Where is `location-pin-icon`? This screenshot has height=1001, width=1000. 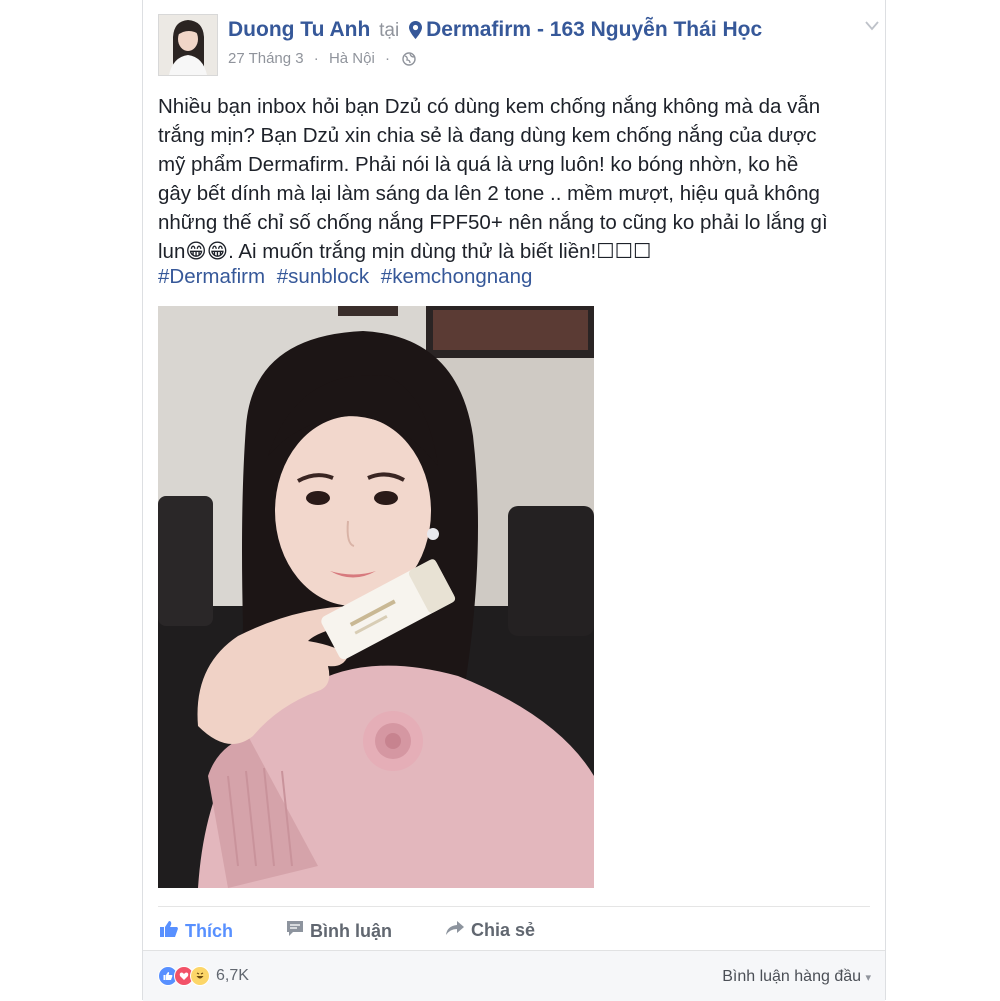 location-pin-icon is located at coordinates (416, 33).